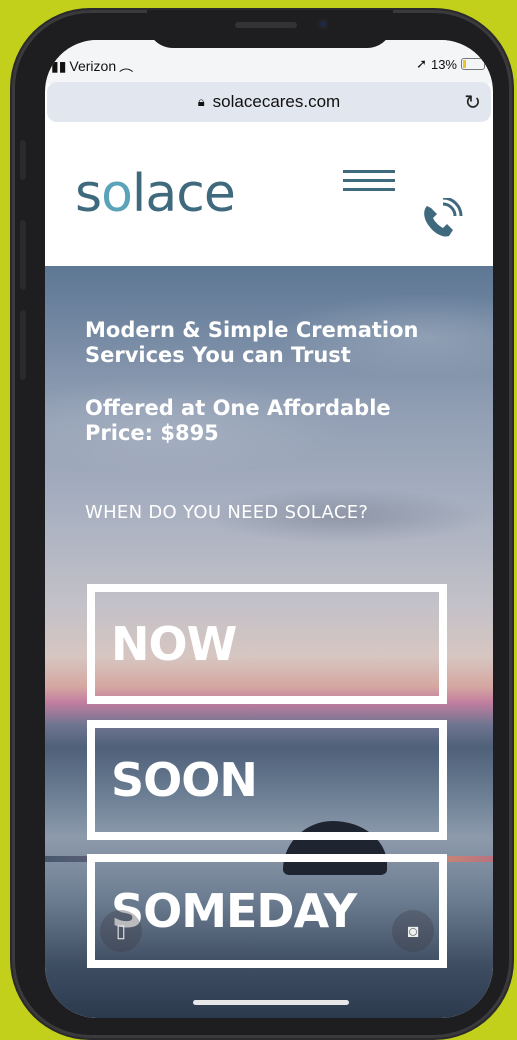  Describe the element at coordinates (266, 25) in the screenshot. I see `speaker` at that location.